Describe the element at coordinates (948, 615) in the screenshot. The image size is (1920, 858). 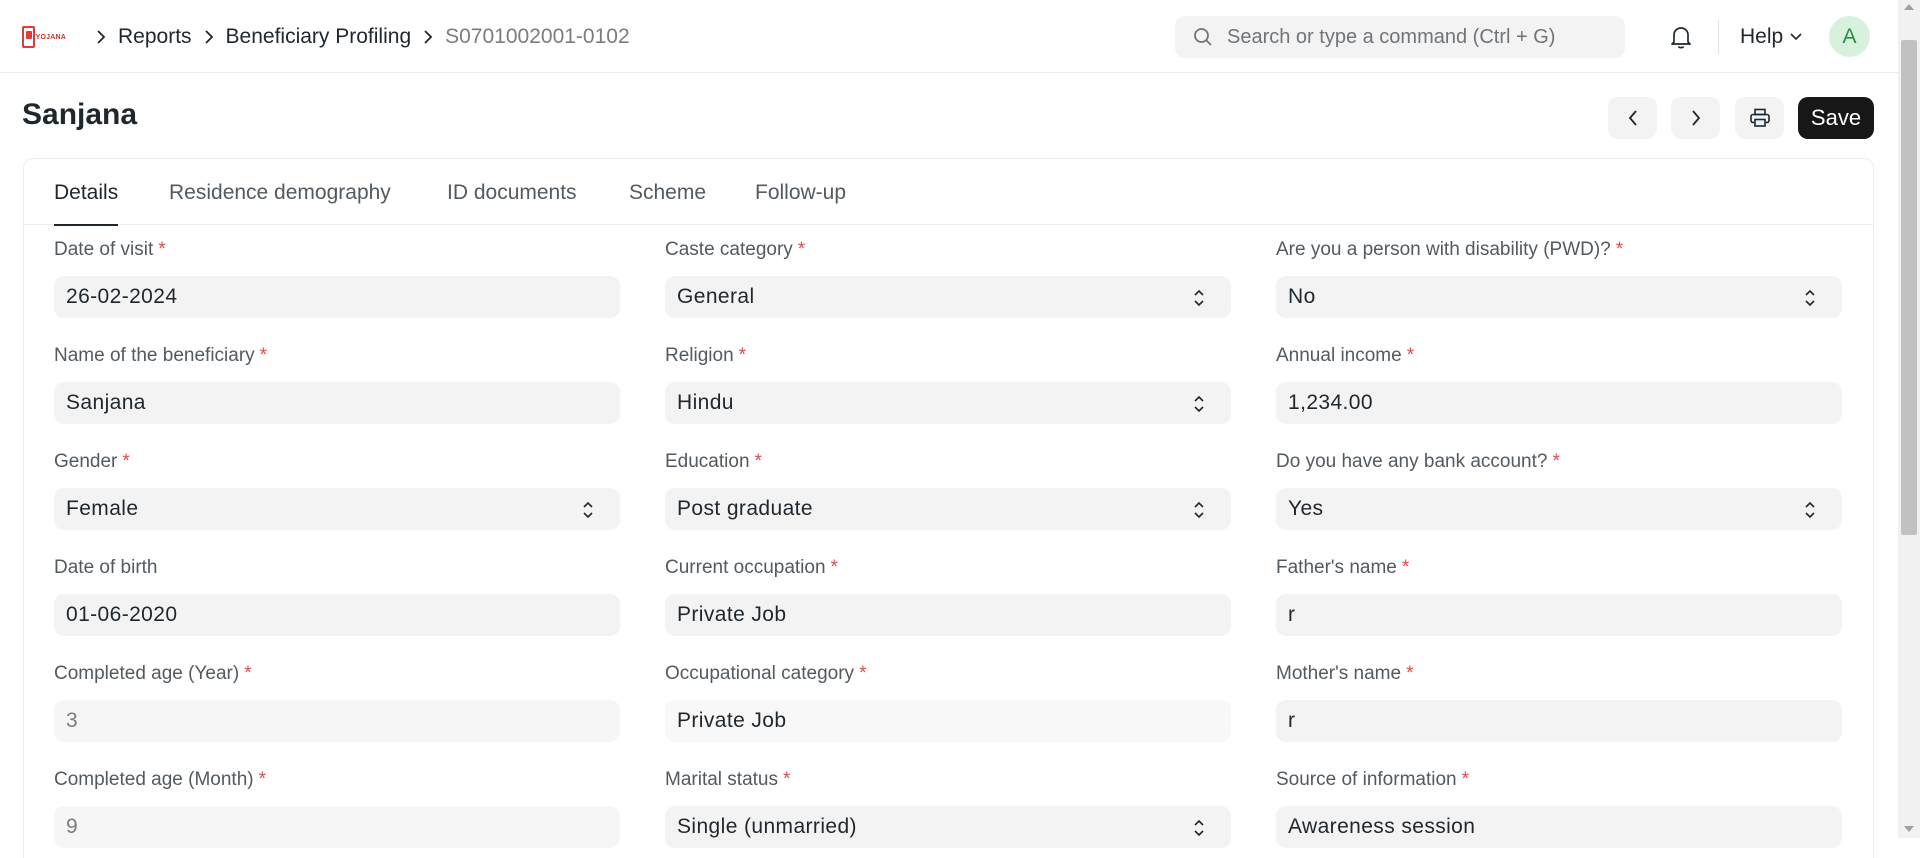
I see `current-occupation-input: Private Job` at that location.